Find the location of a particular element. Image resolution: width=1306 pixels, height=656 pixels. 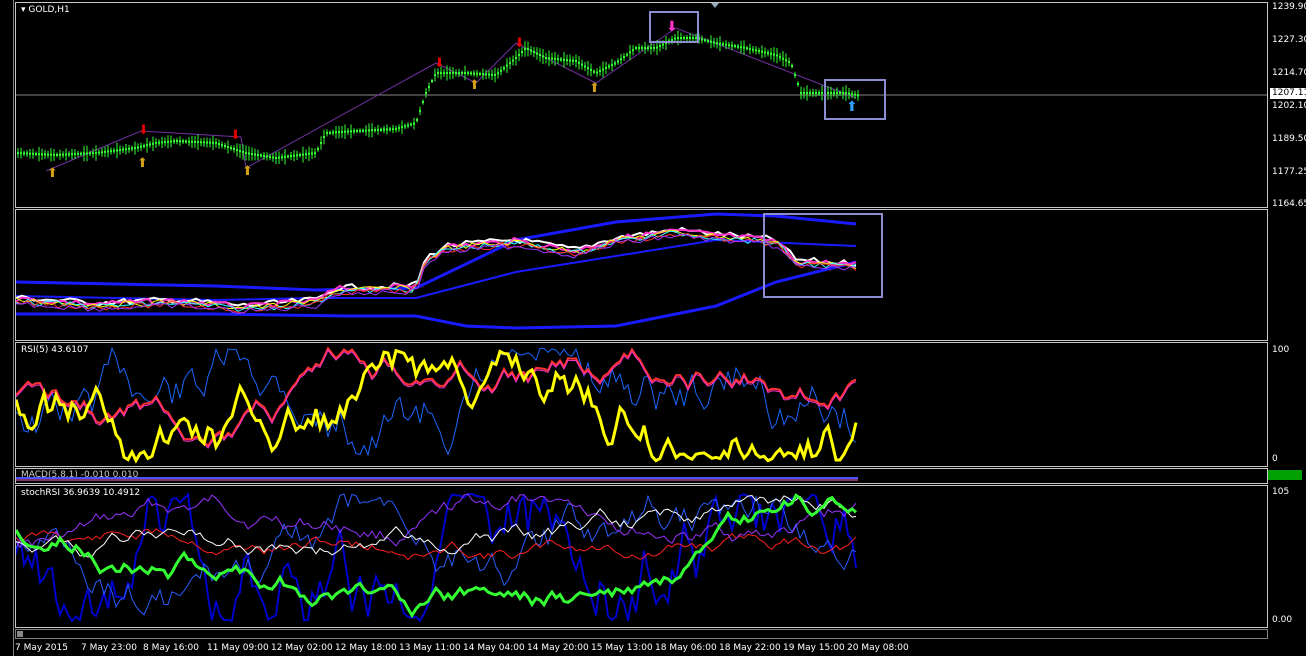

buy-arrow-icon: ⬆ is located at coordinates (594, 88).